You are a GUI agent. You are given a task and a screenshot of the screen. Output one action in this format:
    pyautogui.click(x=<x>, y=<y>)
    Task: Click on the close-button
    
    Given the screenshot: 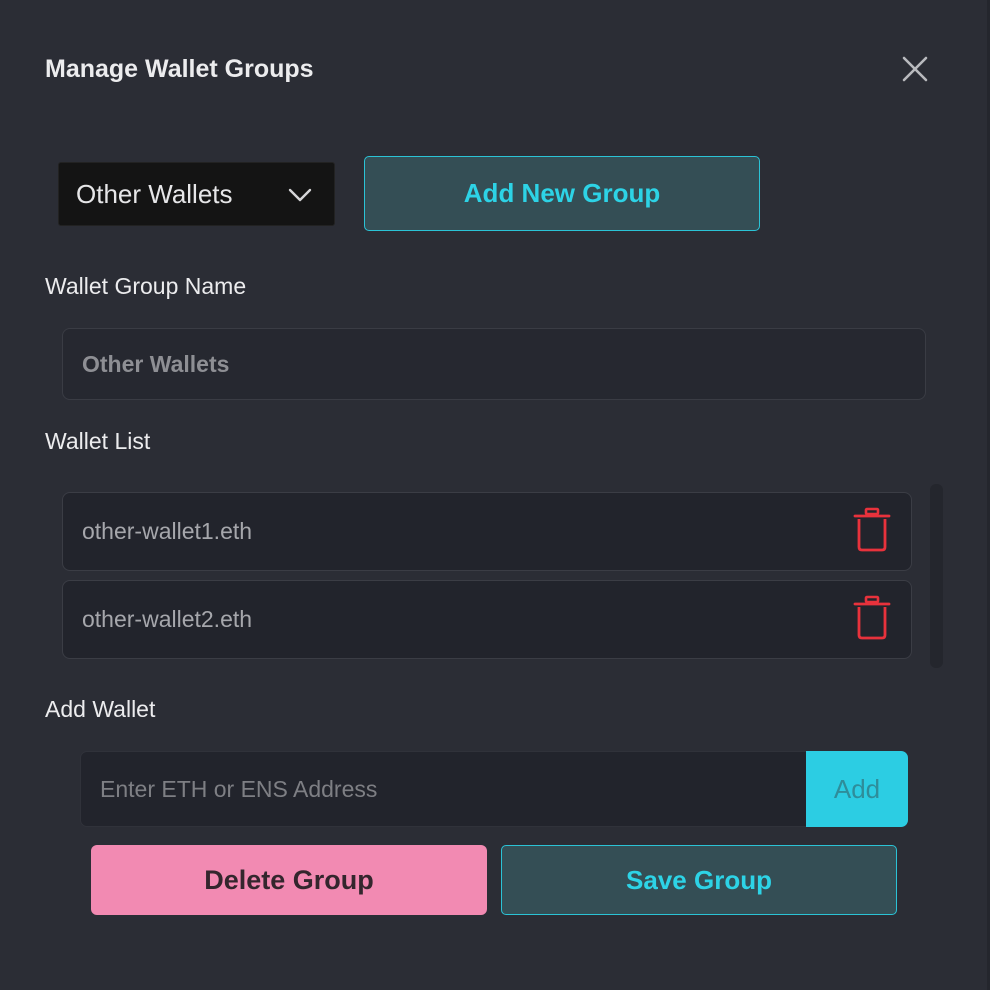 What is the action you would take?
    pyautogui.click(x=915, y=69)
    